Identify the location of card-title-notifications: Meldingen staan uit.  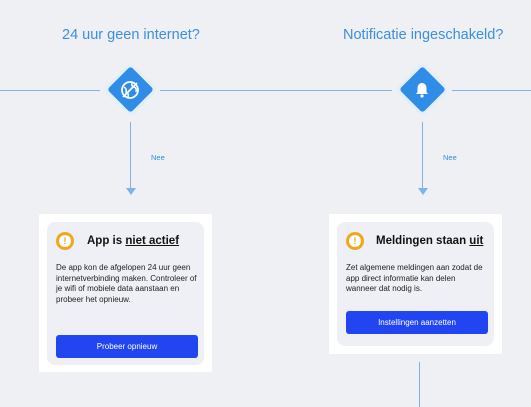
(430, 241).